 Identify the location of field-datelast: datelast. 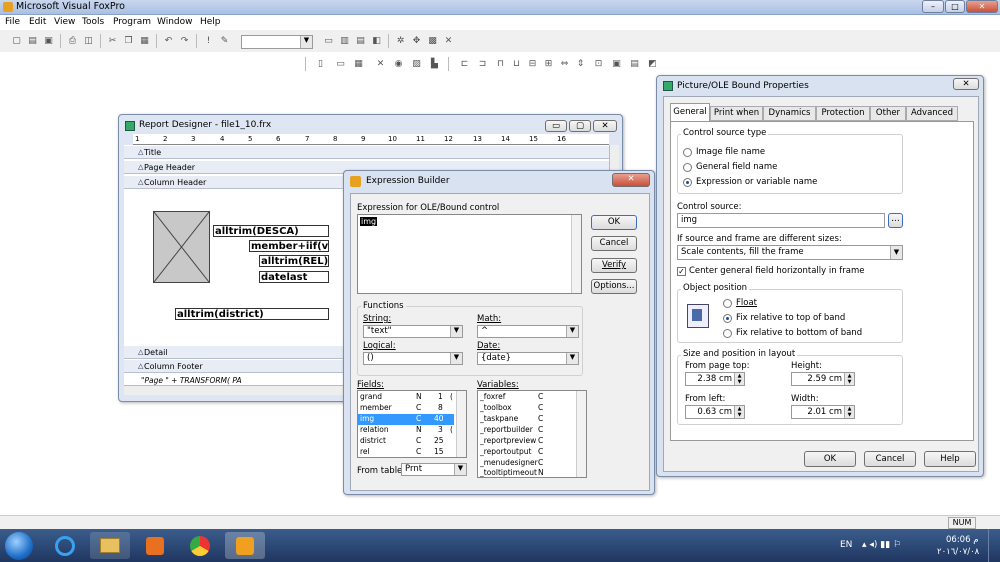
(294, 277).